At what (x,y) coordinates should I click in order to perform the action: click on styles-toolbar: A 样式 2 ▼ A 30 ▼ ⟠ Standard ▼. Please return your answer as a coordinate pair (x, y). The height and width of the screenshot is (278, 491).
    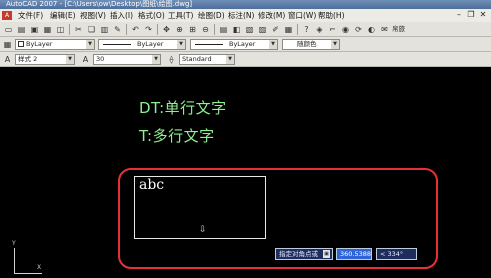
    Looking at the image, I should click on (245, 59).